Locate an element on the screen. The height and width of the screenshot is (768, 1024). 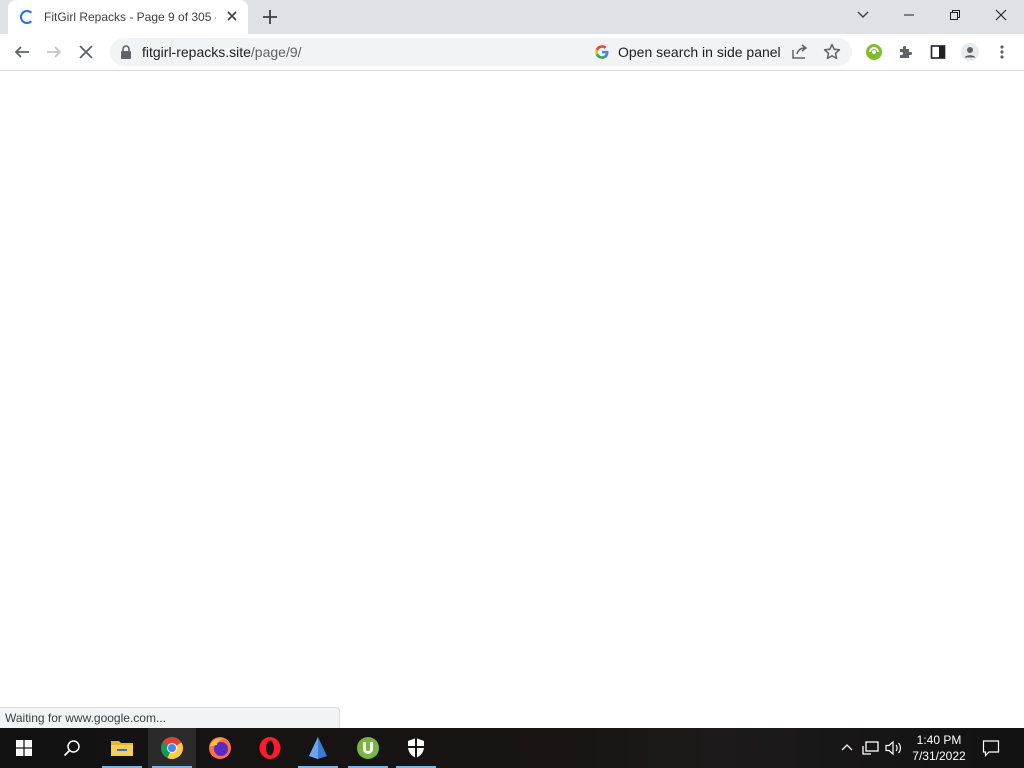
network-icon is located at coordinates (870, 748).